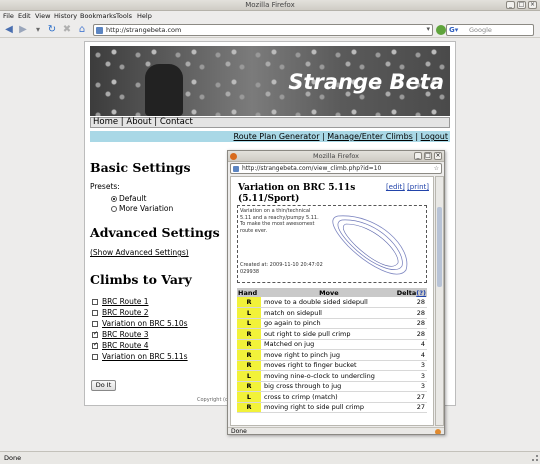 Image resolution: width=540 pixels, height=464 pixels. Describe the element at coordinates (114, 199) in the screenshot. I see `preset-default-radio` at that location.